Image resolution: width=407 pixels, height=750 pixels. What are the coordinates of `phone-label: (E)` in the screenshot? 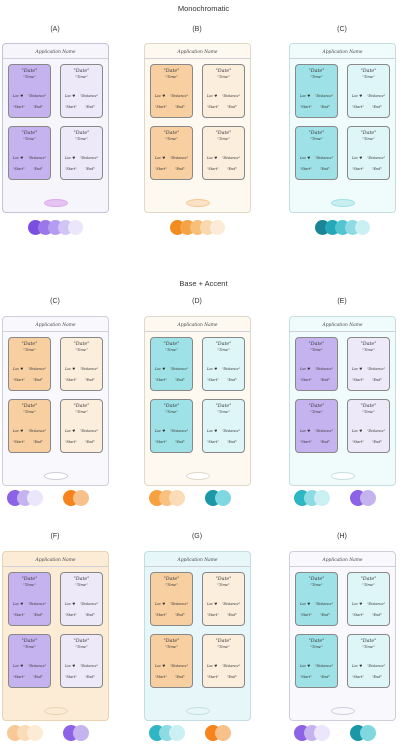 It's located at (342, 301).